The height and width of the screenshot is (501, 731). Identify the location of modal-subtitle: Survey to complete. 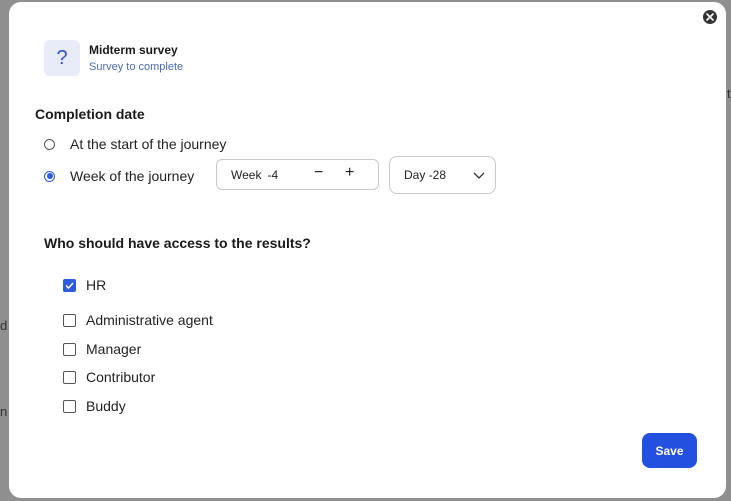
(136, 66).